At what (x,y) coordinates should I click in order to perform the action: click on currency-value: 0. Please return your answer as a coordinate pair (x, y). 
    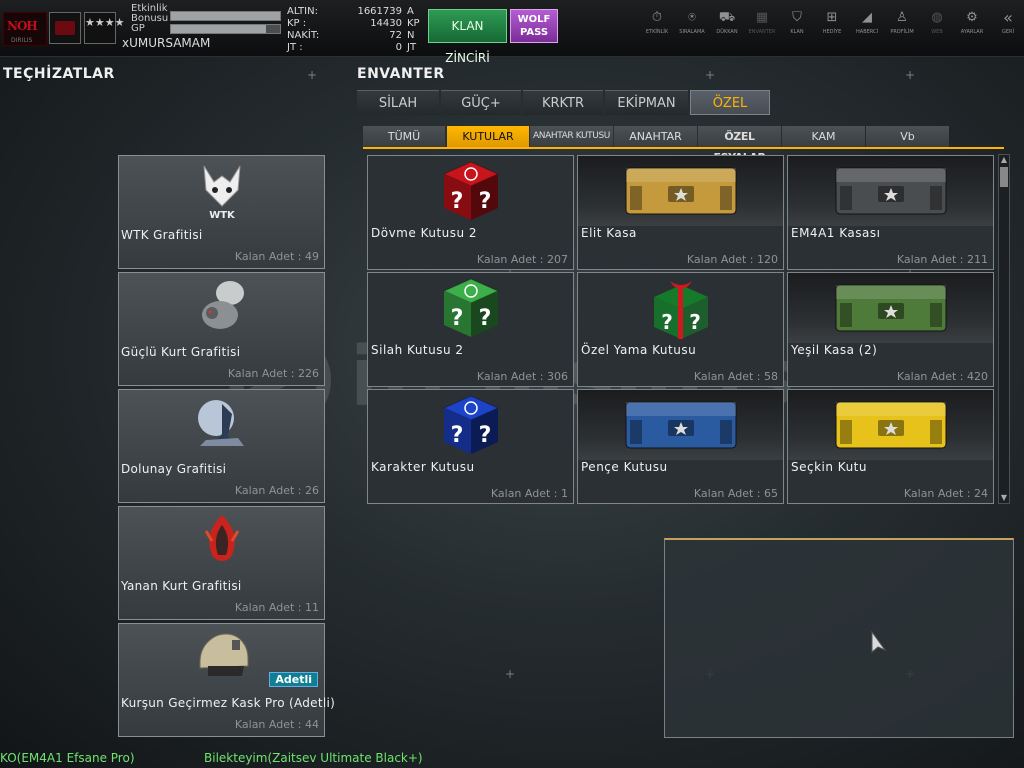
    Looking at the image, I should click on (398, 47).